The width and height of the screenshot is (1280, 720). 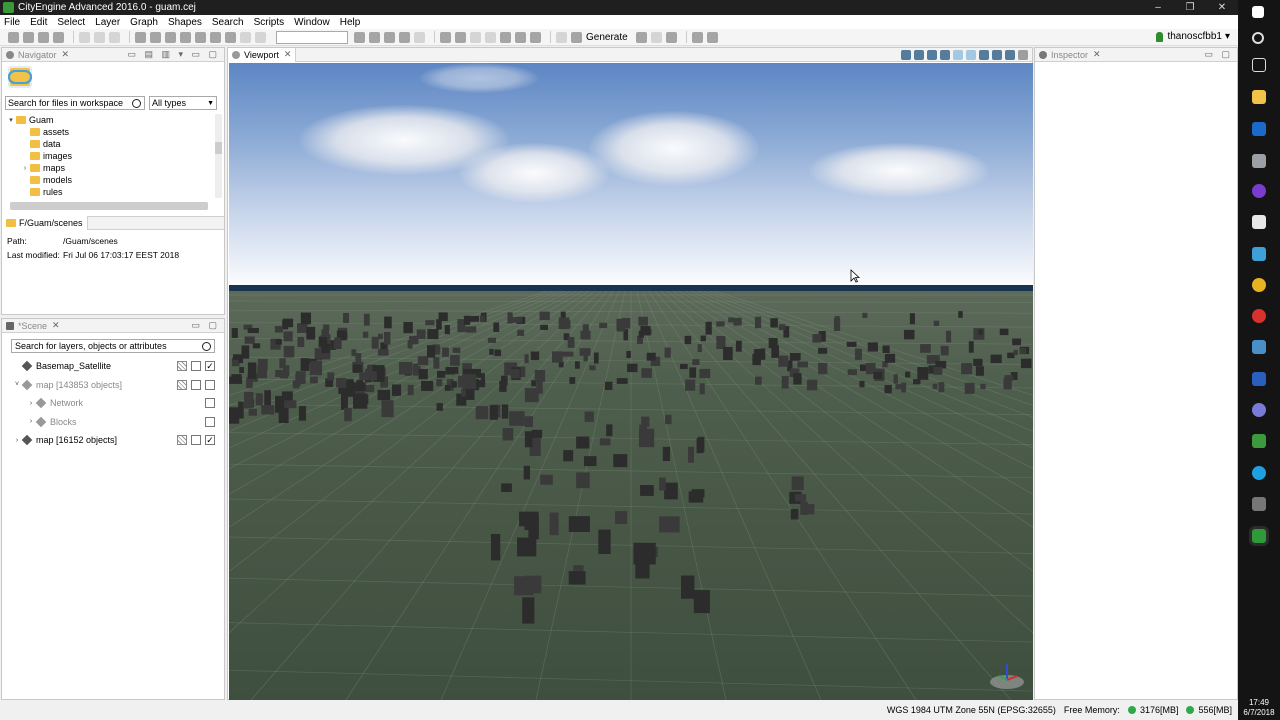 I want to click on menu-file: File, so click(x=12, y=22).